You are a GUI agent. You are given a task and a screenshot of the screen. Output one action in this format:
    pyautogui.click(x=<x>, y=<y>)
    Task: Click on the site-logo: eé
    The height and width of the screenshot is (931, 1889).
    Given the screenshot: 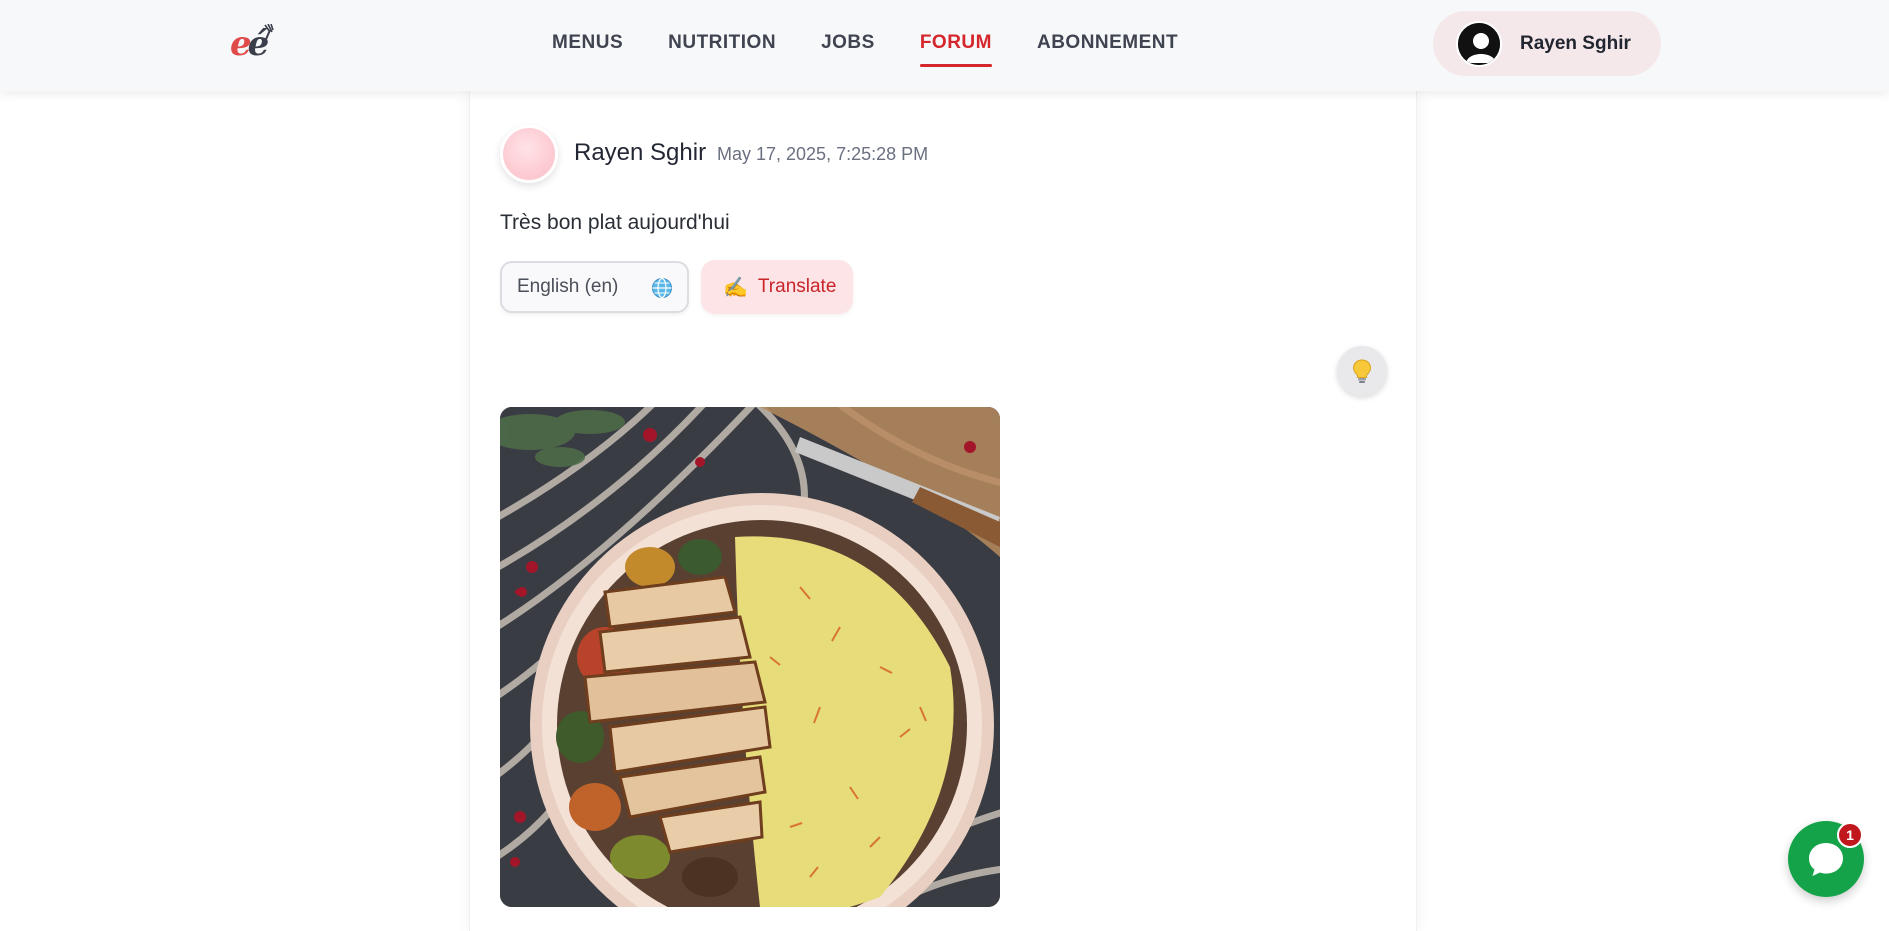 What is the action you would take?
    pyautogui.click(x=252, y=44)
    